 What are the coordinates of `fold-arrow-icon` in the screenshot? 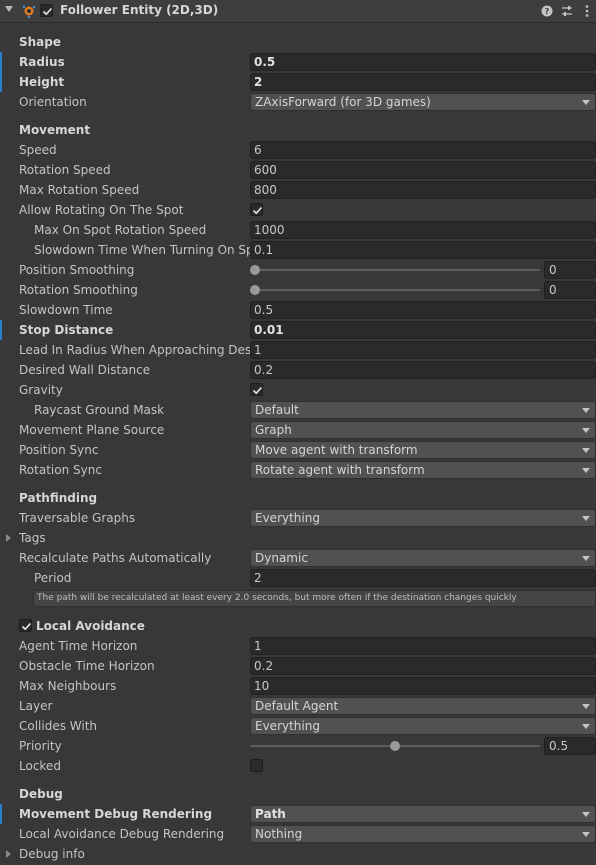 It's located at (9, 9).